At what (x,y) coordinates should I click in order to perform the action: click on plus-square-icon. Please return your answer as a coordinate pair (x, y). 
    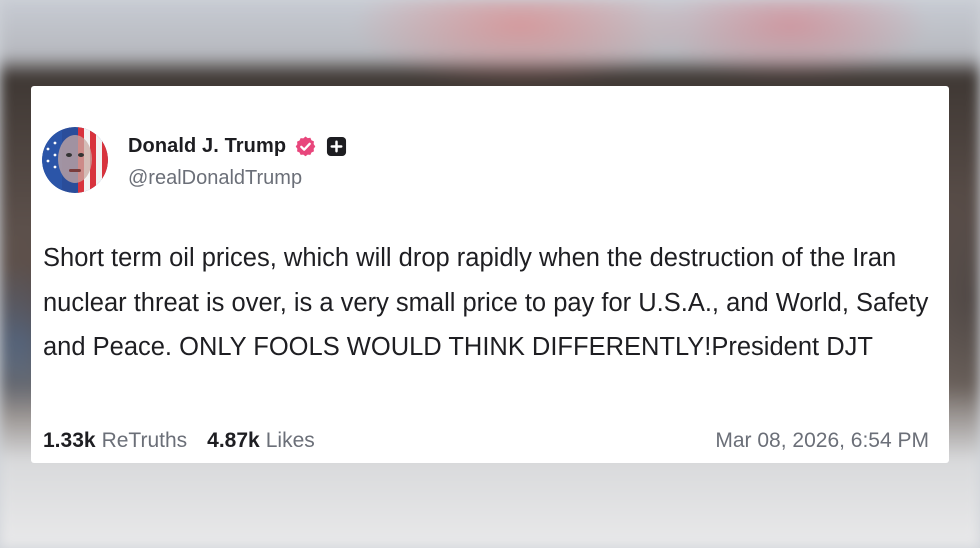
    Looking at the image, I should click on (336, 146).